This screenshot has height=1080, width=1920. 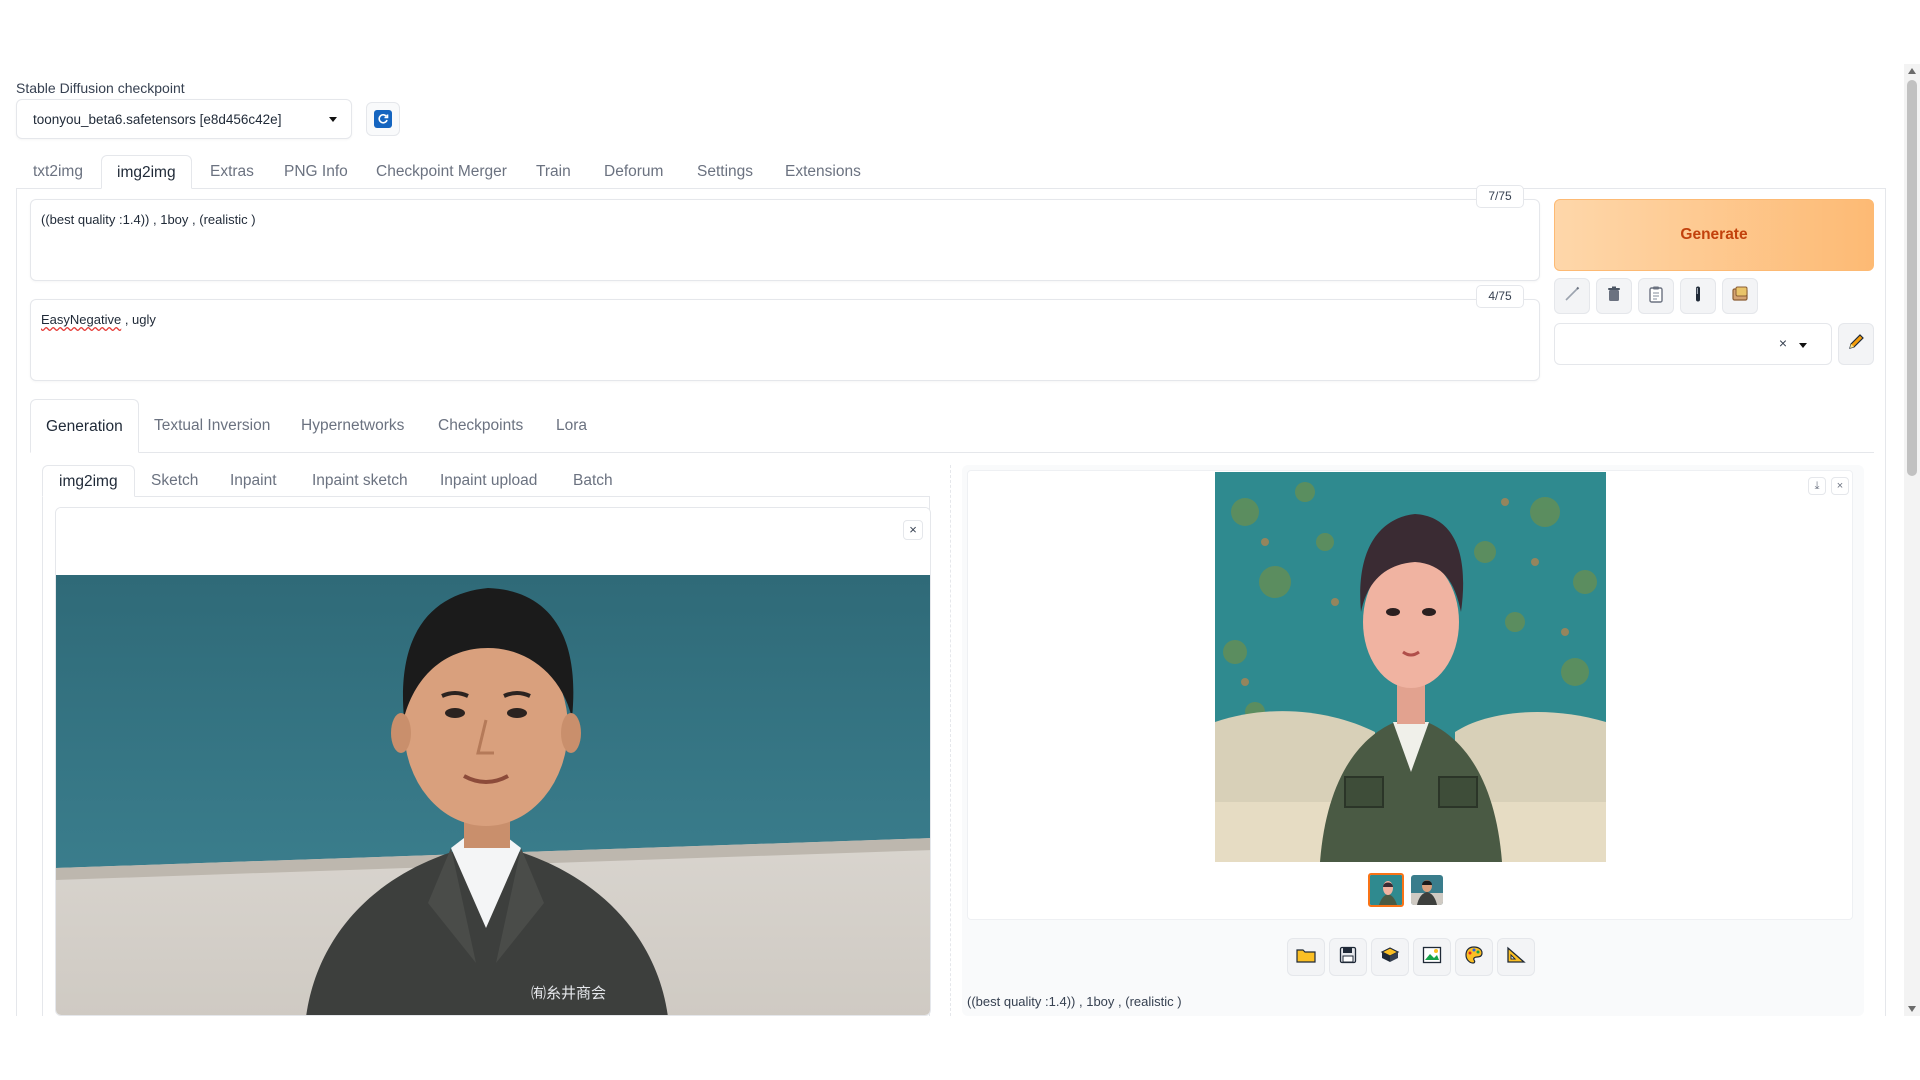 I want to click on column-divider, so click(x=950, y=740).